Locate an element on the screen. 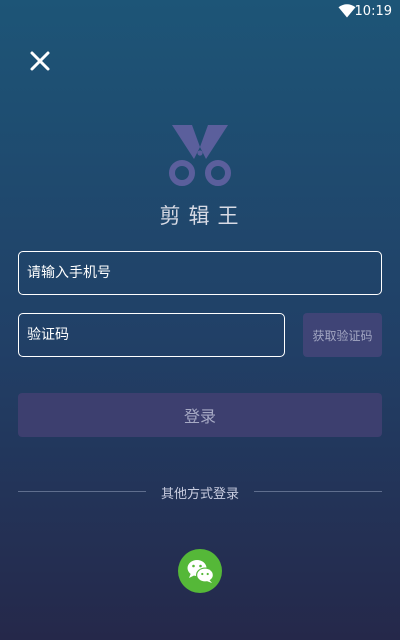 This screenshot has height=640, width=400. close-button is located at coordinates (40, 61).